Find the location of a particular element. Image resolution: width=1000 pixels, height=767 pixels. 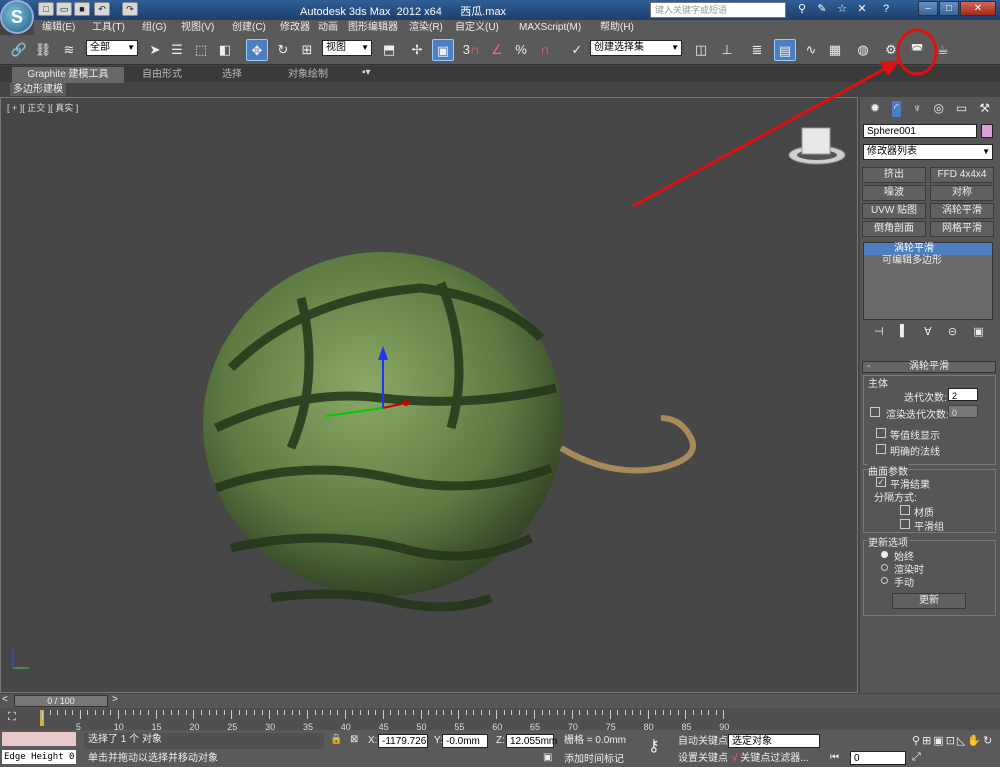

modifier-button-7: 网格平滑 is located at coordinates (962, 229).